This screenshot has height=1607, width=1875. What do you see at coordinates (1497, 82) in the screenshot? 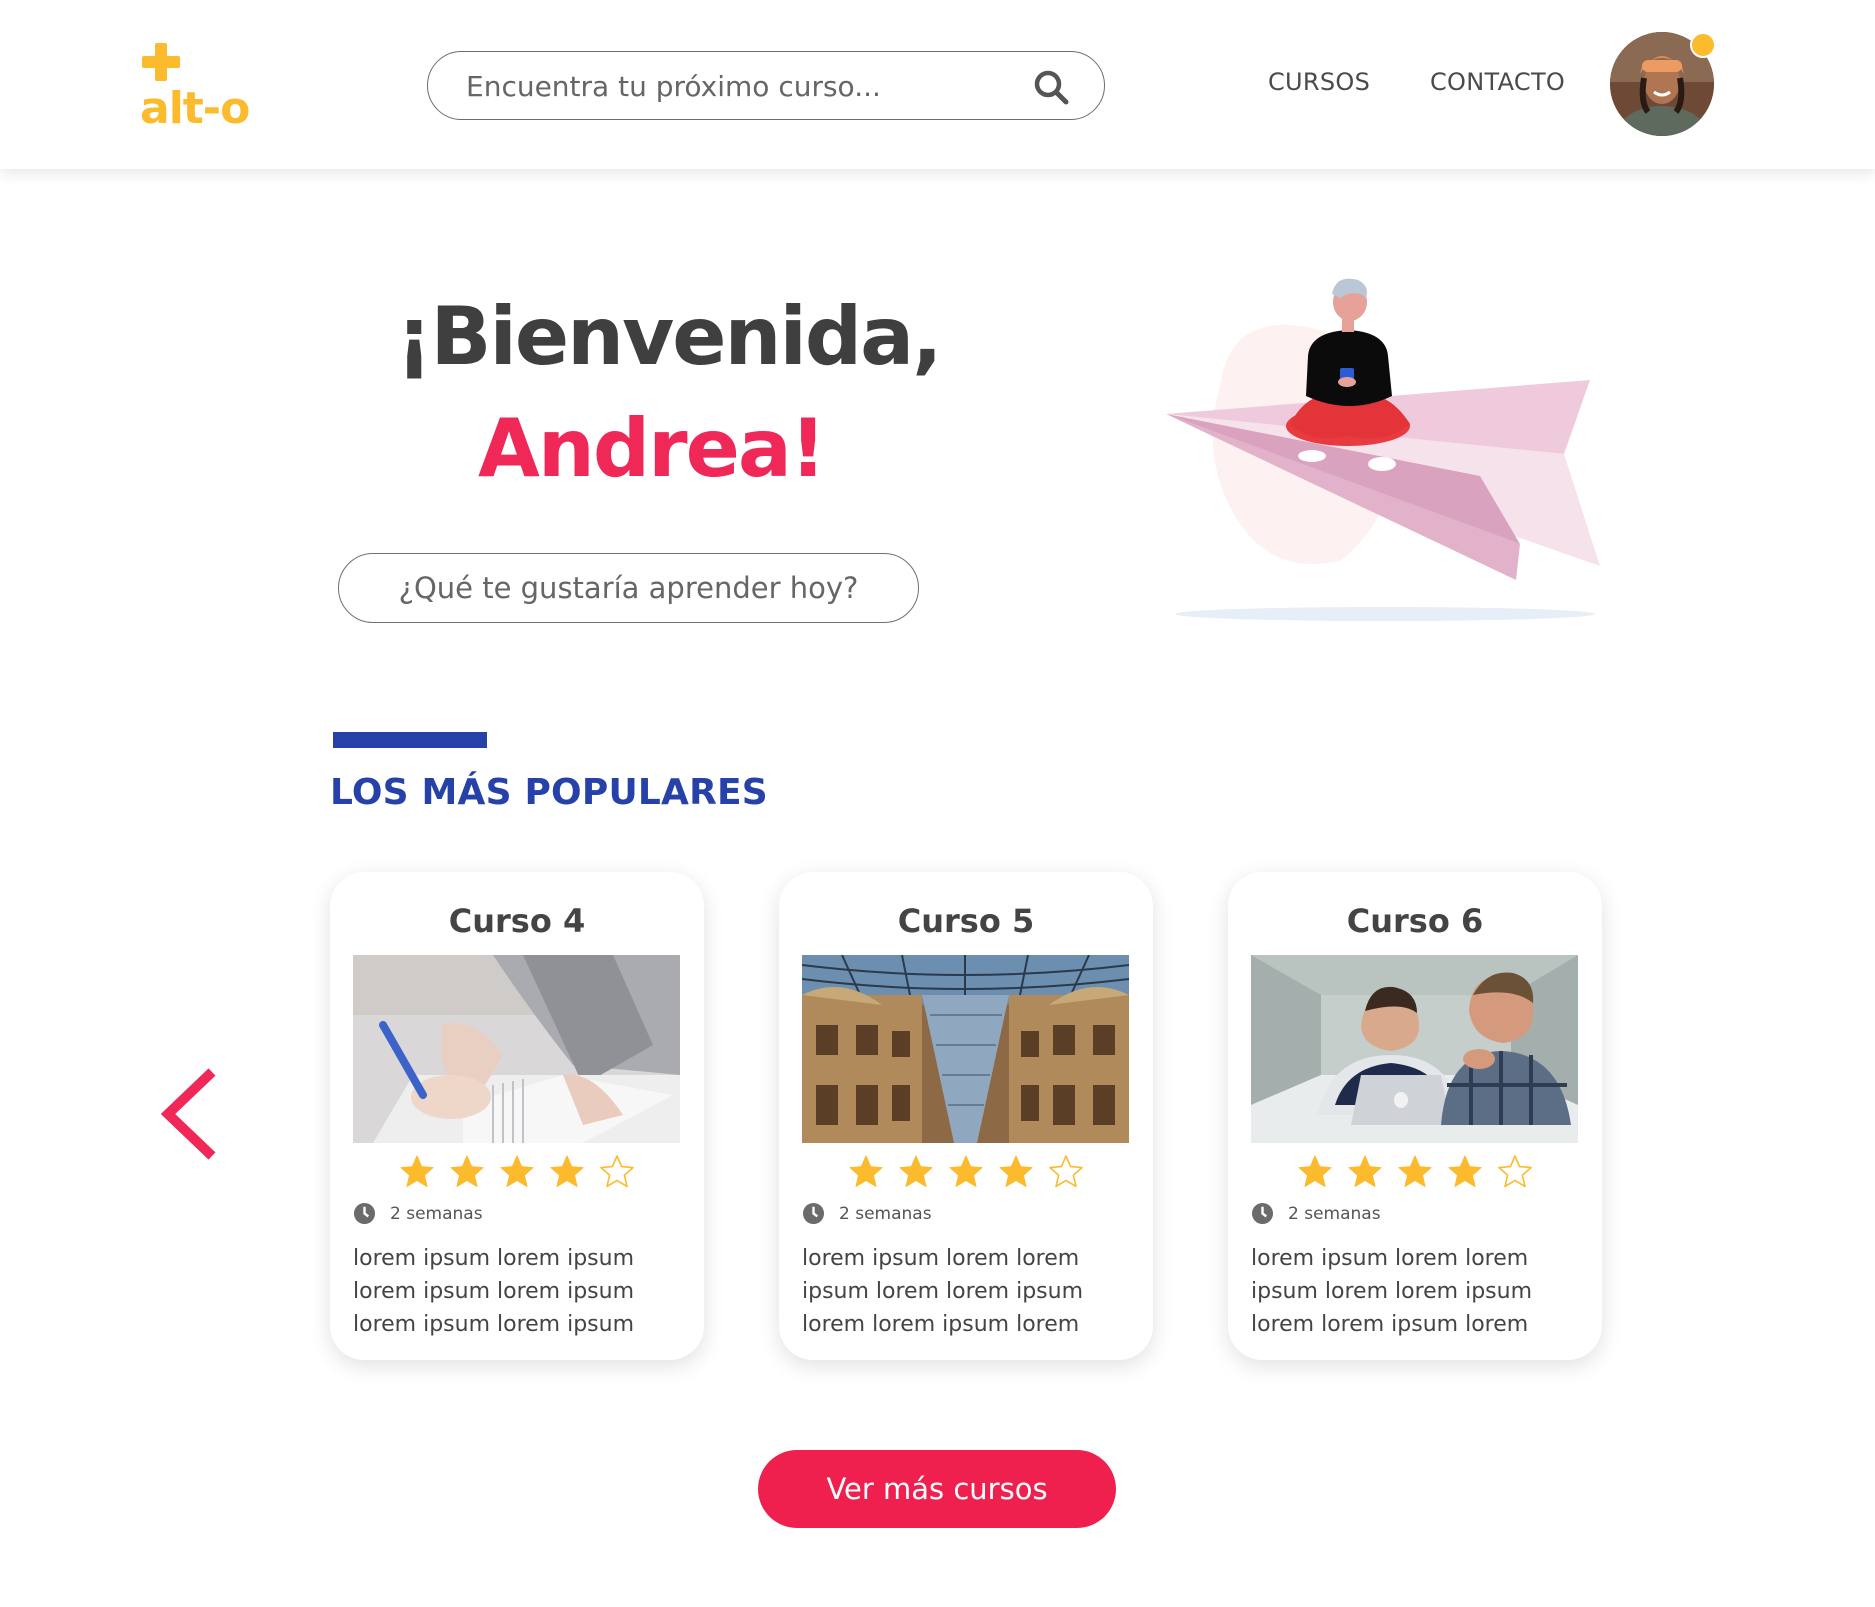
I see `nav-contacto-link: CONTACTO` at bounding box center [1497, 82].